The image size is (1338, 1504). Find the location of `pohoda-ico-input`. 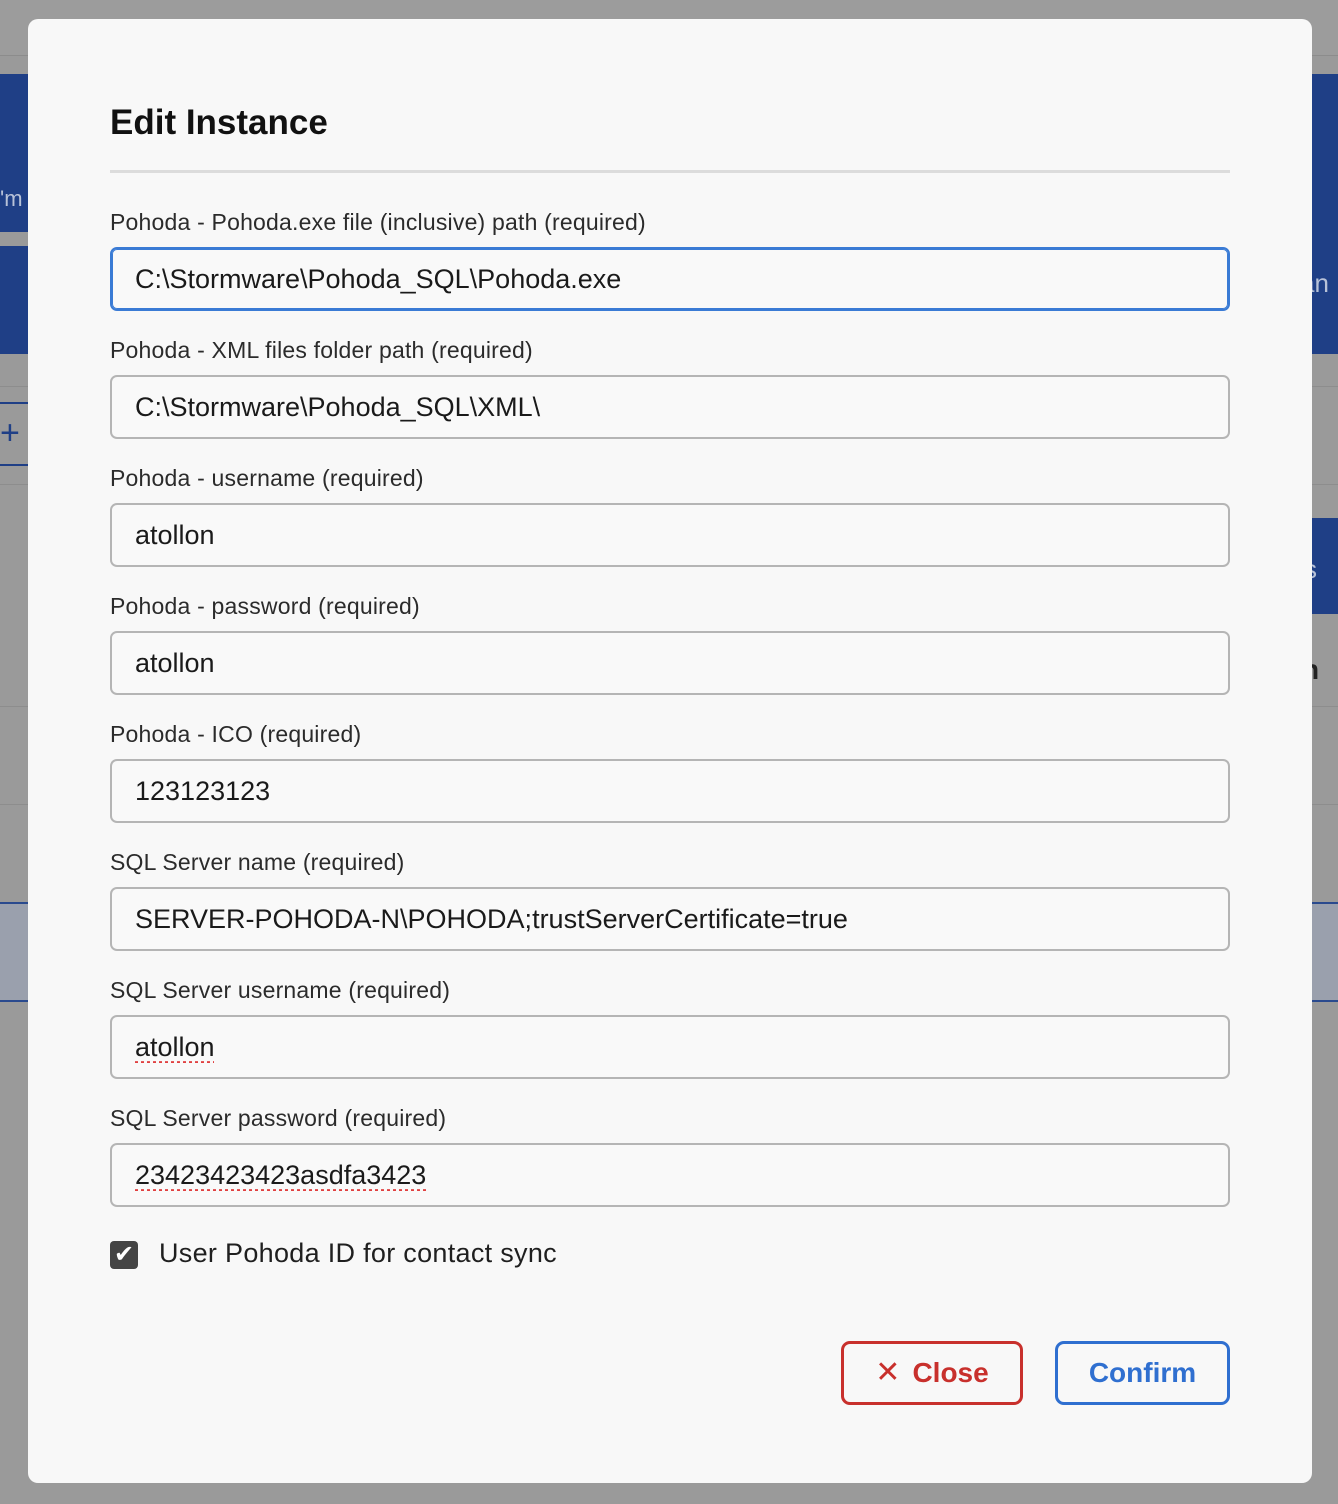

pohoda-ico-input is located at coordinates (670, 791).